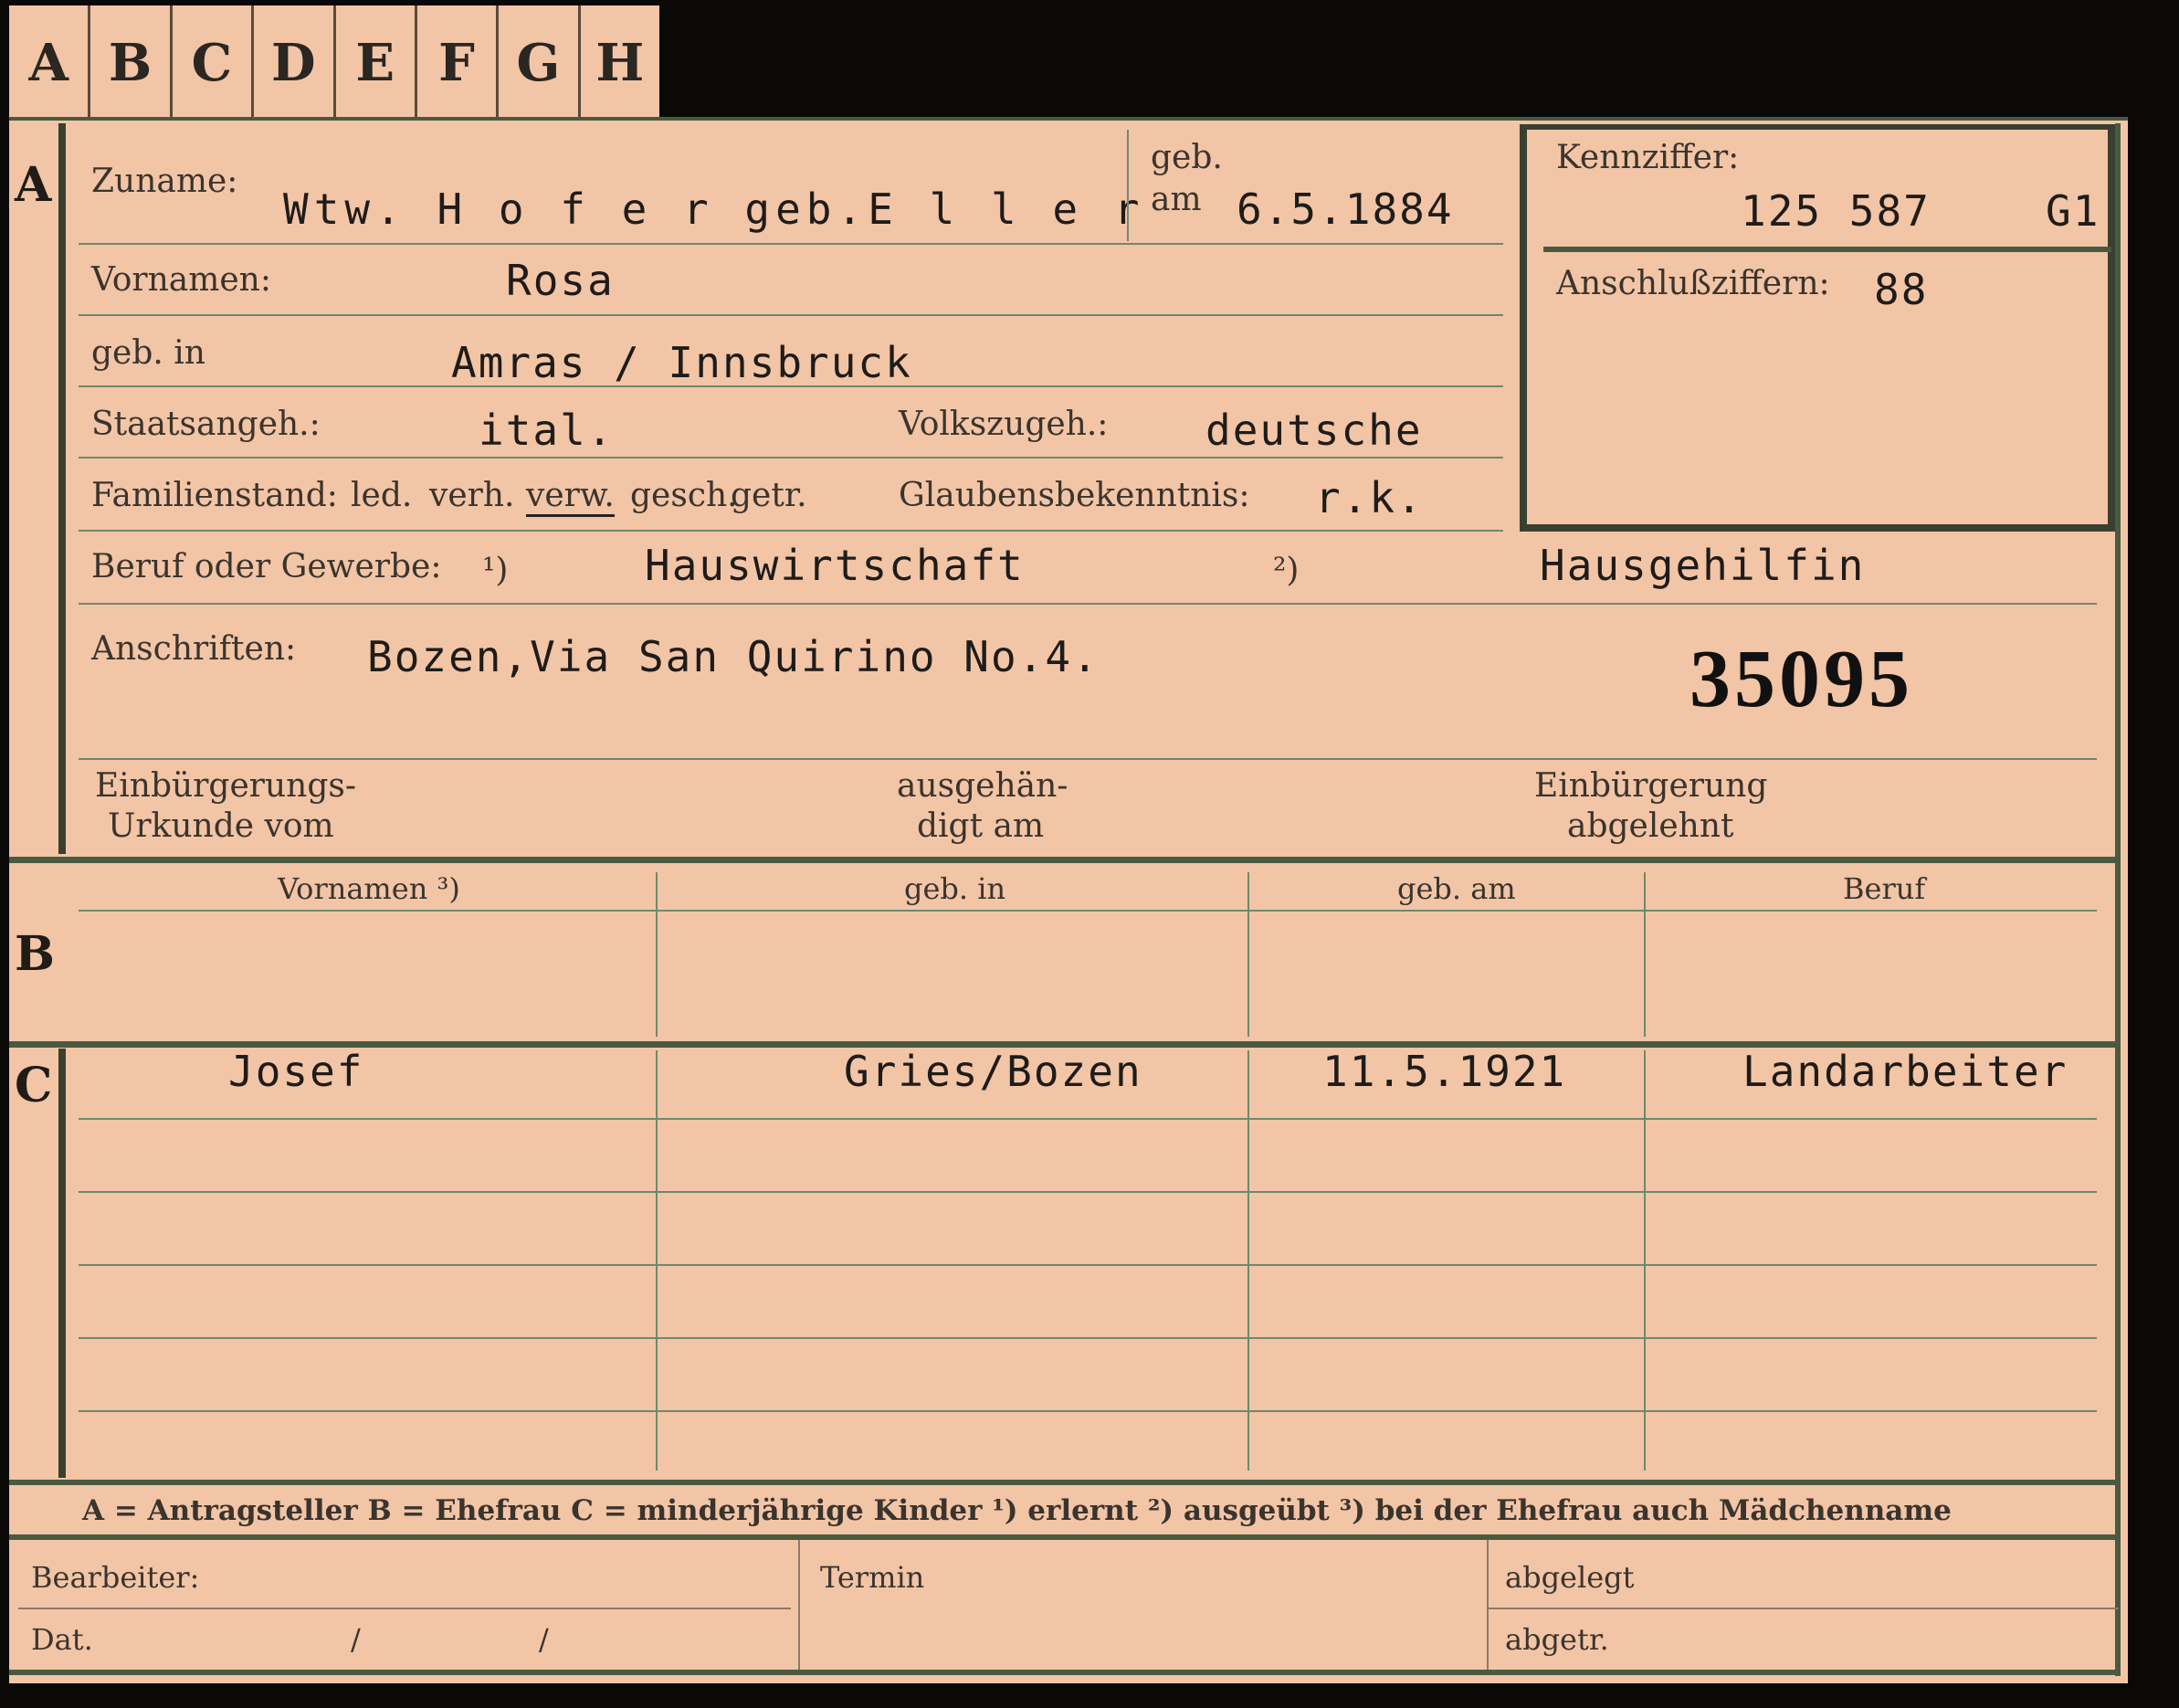 Image resolution: width=2179 pixels, height=1708 pixels. Describe the element at coordinates (1088, 759) in the screenshot. I see `rule-anschriften` at that location.